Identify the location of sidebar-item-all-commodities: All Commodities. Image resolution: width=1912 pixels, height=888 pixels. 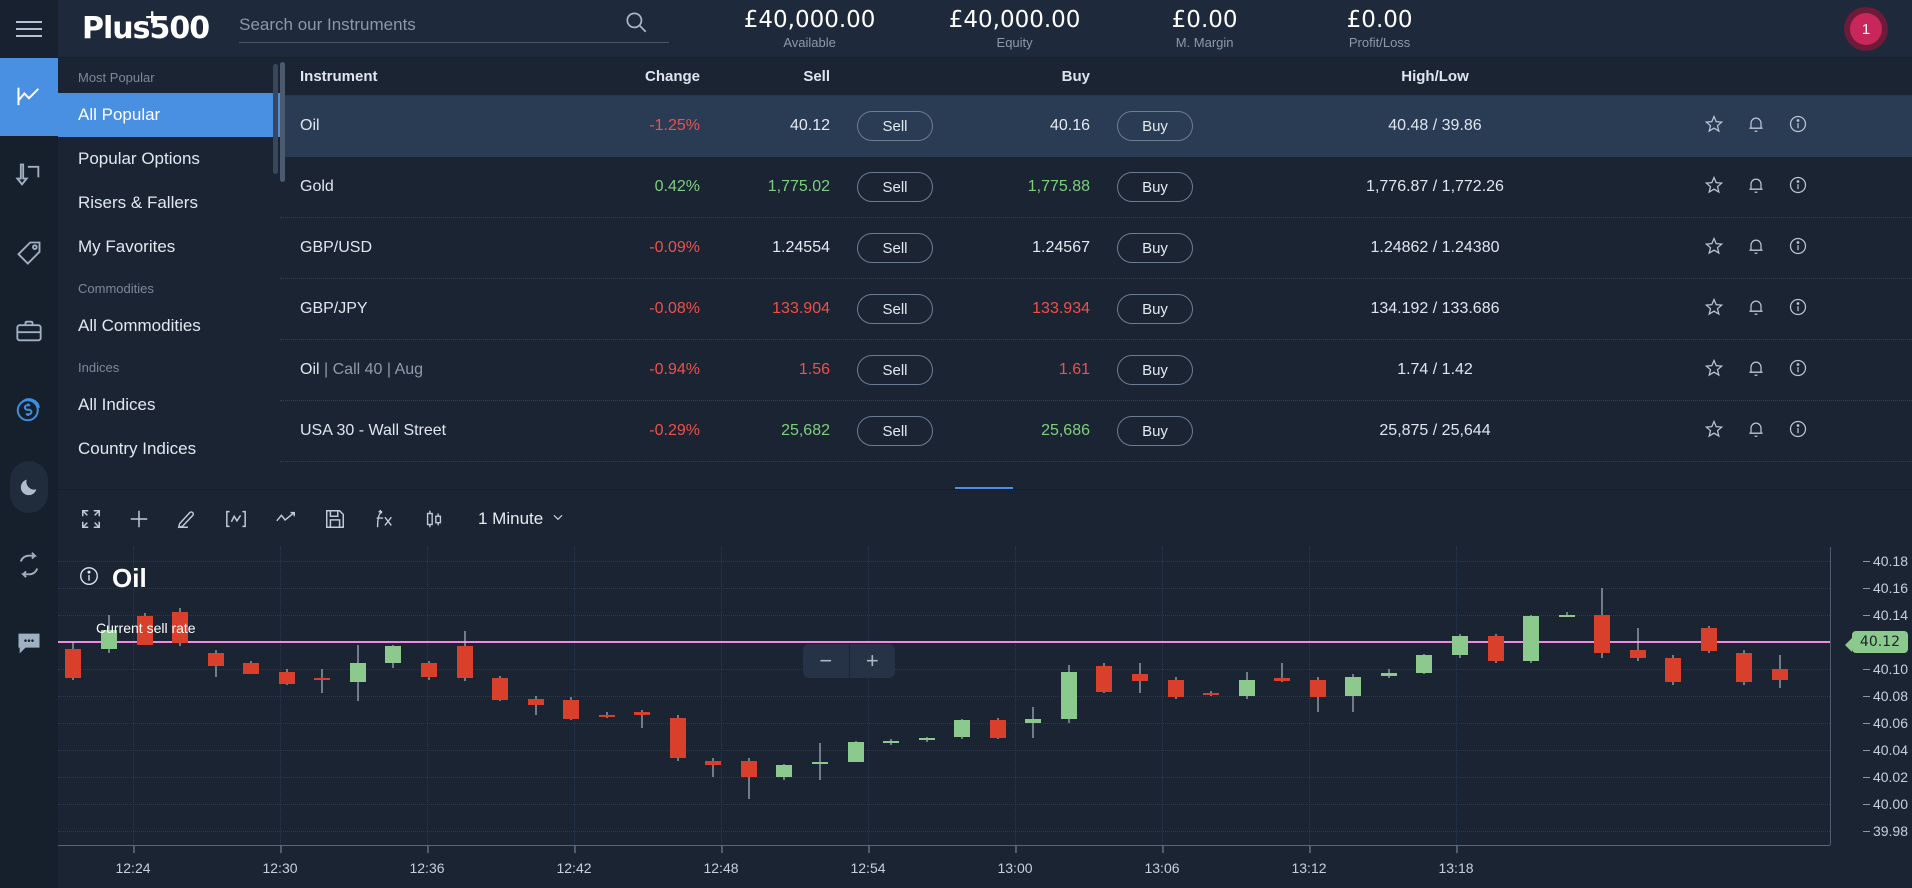
(169, 326).